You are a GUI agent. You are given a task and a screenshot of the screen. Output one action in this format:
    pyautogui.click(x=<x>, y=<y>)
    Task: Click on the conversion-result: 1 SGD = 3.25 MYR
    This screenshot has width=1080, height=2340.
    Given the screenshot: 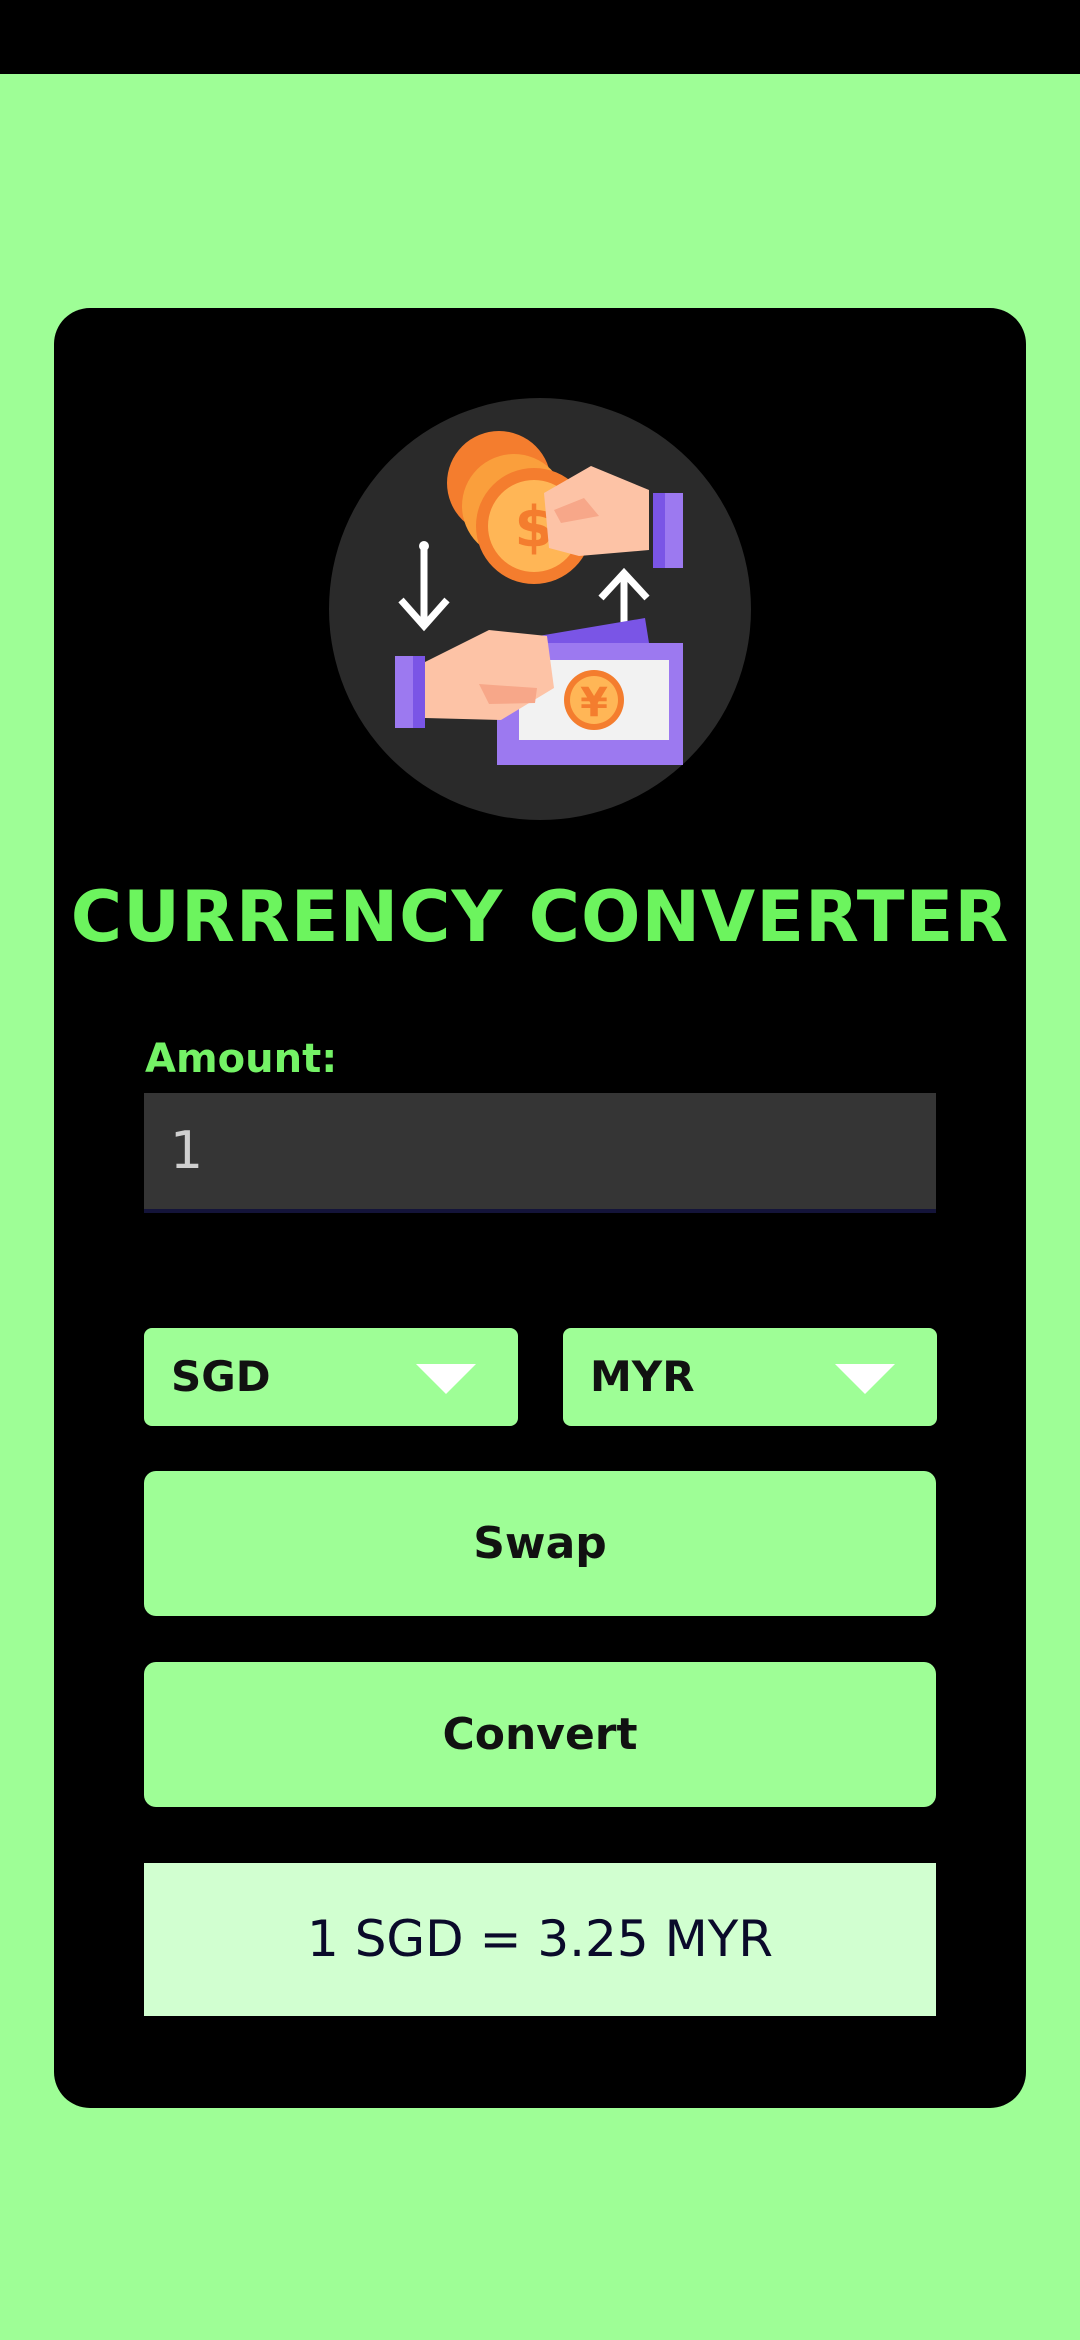 What is the action you would take?
    pyautogui.click(x=540, y=1939)
    